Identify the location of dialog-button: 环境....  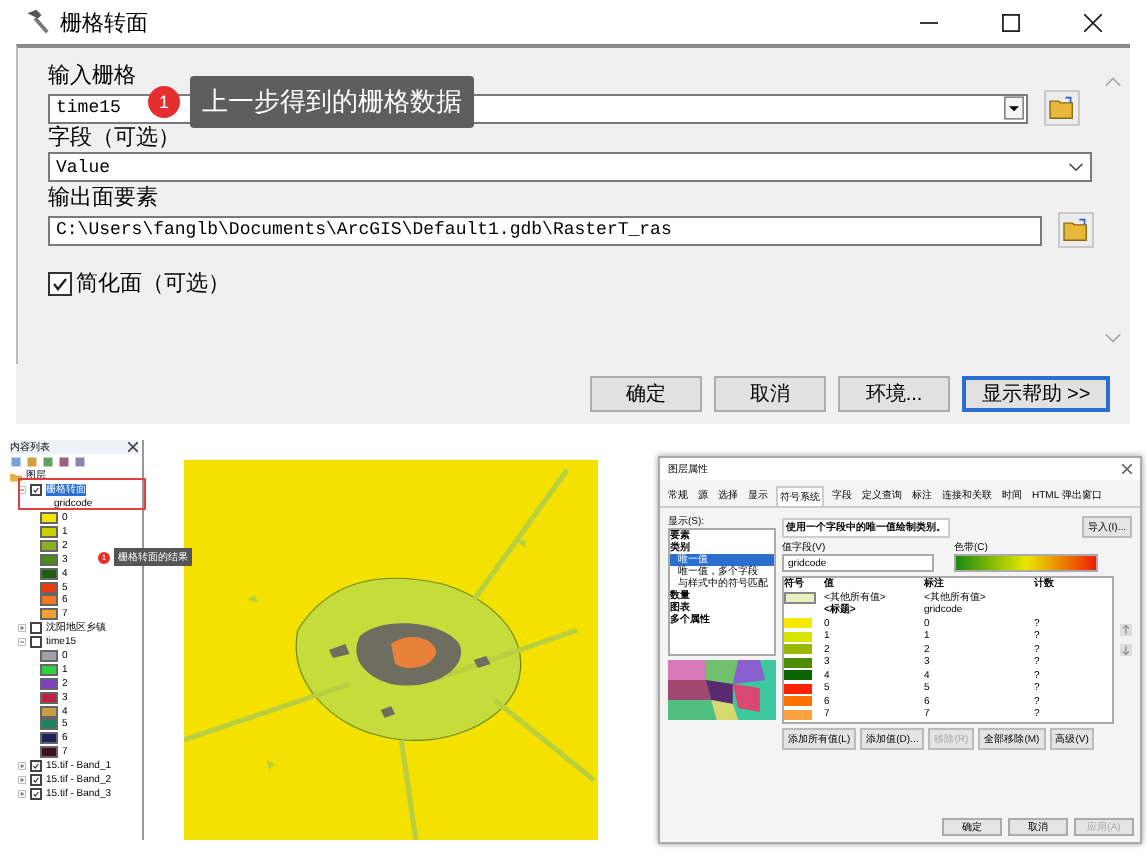
(894, 394).